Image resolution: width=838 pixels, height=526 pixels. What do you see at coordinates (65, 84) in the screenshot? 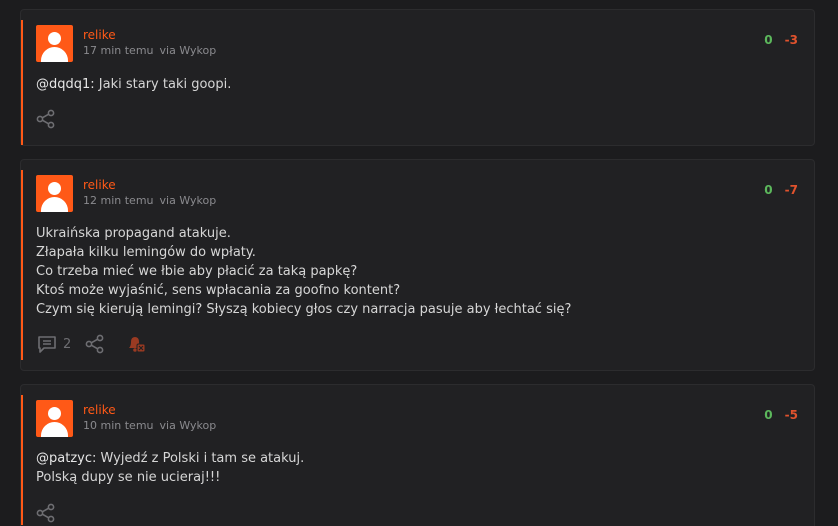
I see `user-mention: @dqdq1:` at bounding box center [65, 84].